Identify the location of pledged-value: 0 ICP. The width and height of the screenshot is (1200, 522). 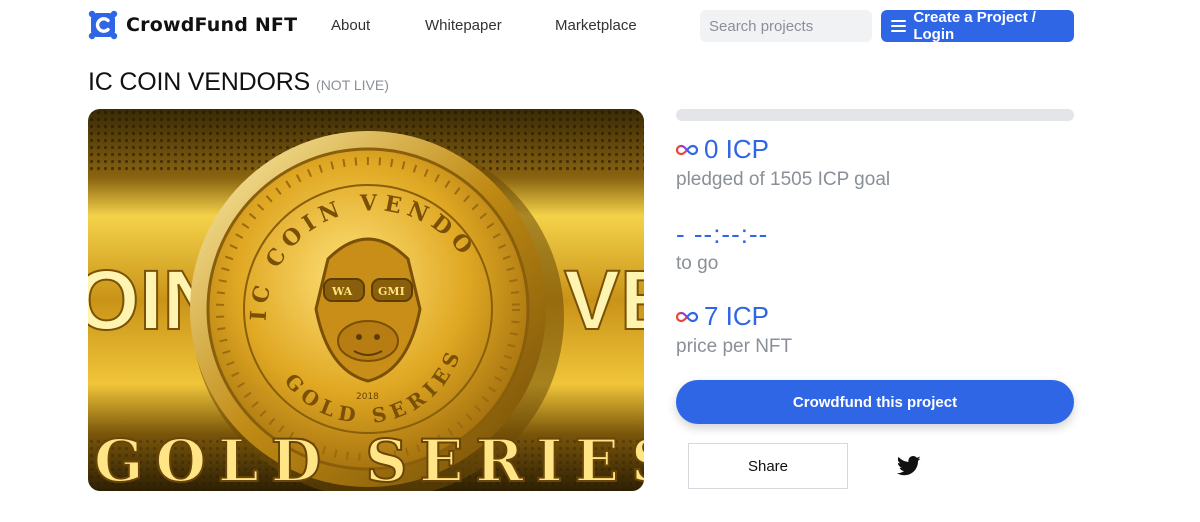
(737, 149).